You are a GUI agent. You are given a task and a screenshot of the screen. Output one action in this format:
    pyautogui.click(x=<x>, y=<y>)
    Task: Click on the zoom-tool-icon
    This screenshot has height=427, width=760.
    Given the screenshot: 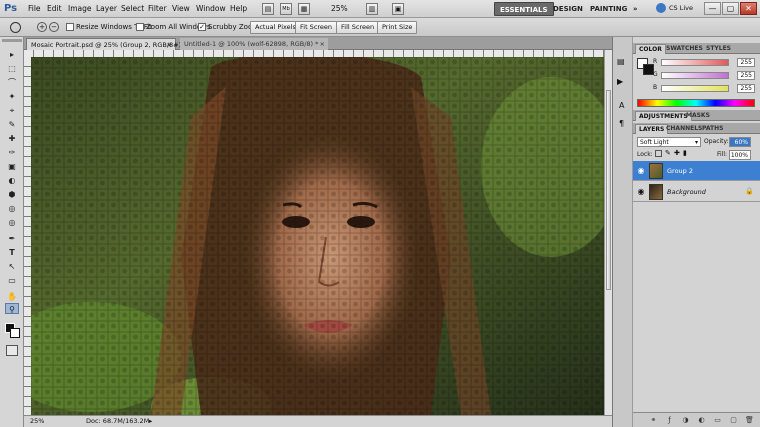 What is the action you would take?
    pyautogui.click(x=15, y=27)
    